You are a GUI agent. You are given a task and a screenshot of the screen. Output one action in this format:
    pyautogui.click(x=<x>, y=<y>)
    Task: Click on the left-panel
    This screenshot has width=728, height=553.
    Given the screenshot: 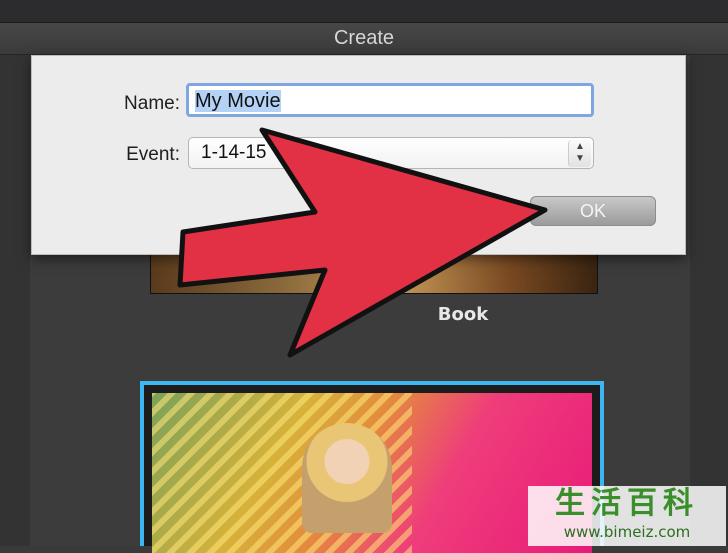 What is the action you would take?
    pyautogui.click(x=15, y=300)
    